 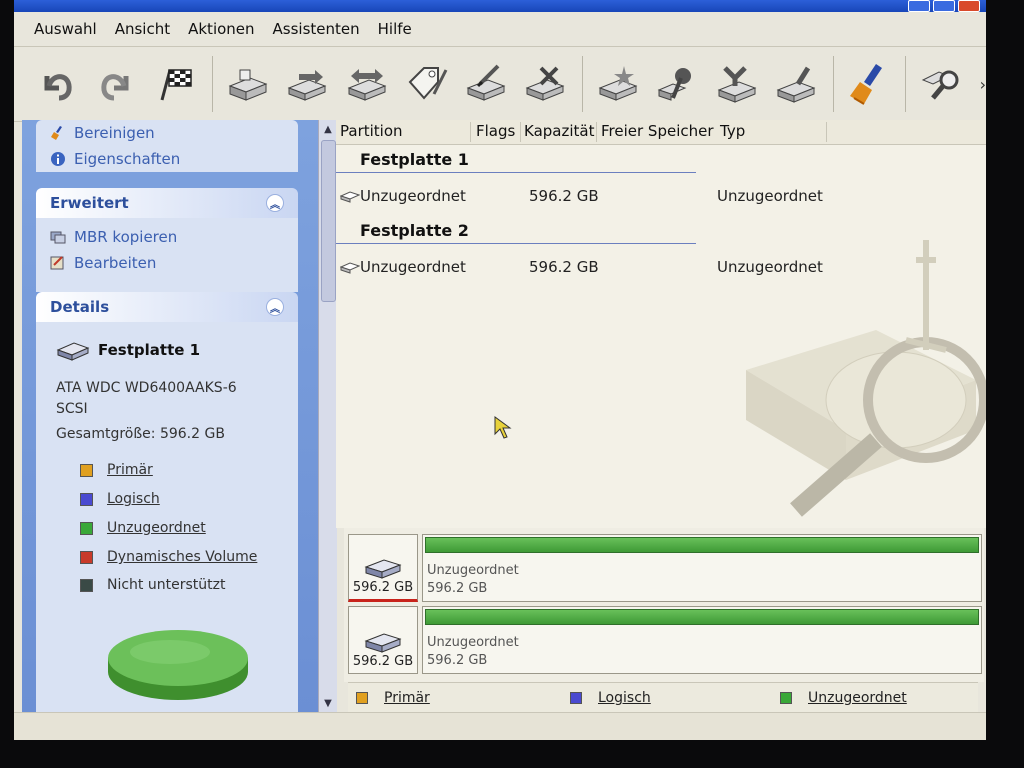 I want to click on details-disk-title: Festplatte 1, so click(x=128, y=350).